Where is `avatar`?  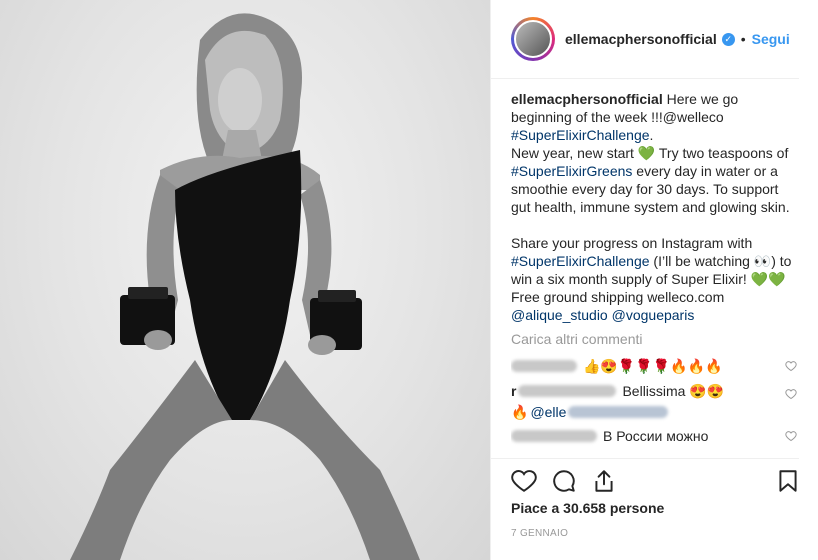
avatar is located at coordinates (533, 39).